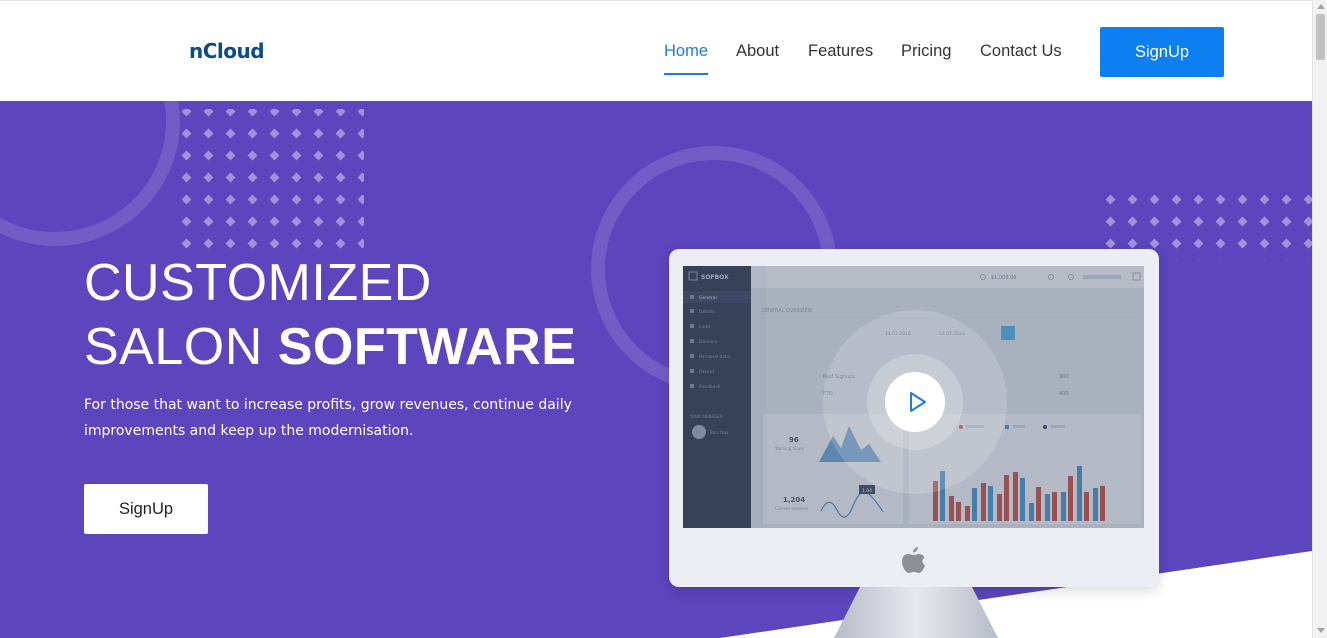 This screenshot has width=1327, height=638. Describe the element at coordinates (1162, 52) in the screenshot. I see `header-signup-button: SignUp` at that location.